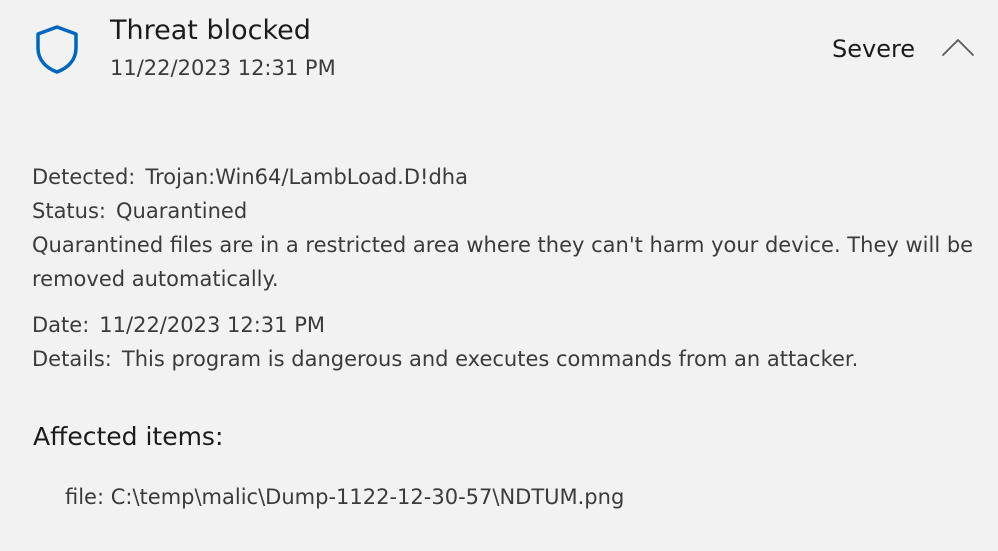 The image size is (998, 551). I want to click on status-row: Status: Quarantined, so click(507, 211).